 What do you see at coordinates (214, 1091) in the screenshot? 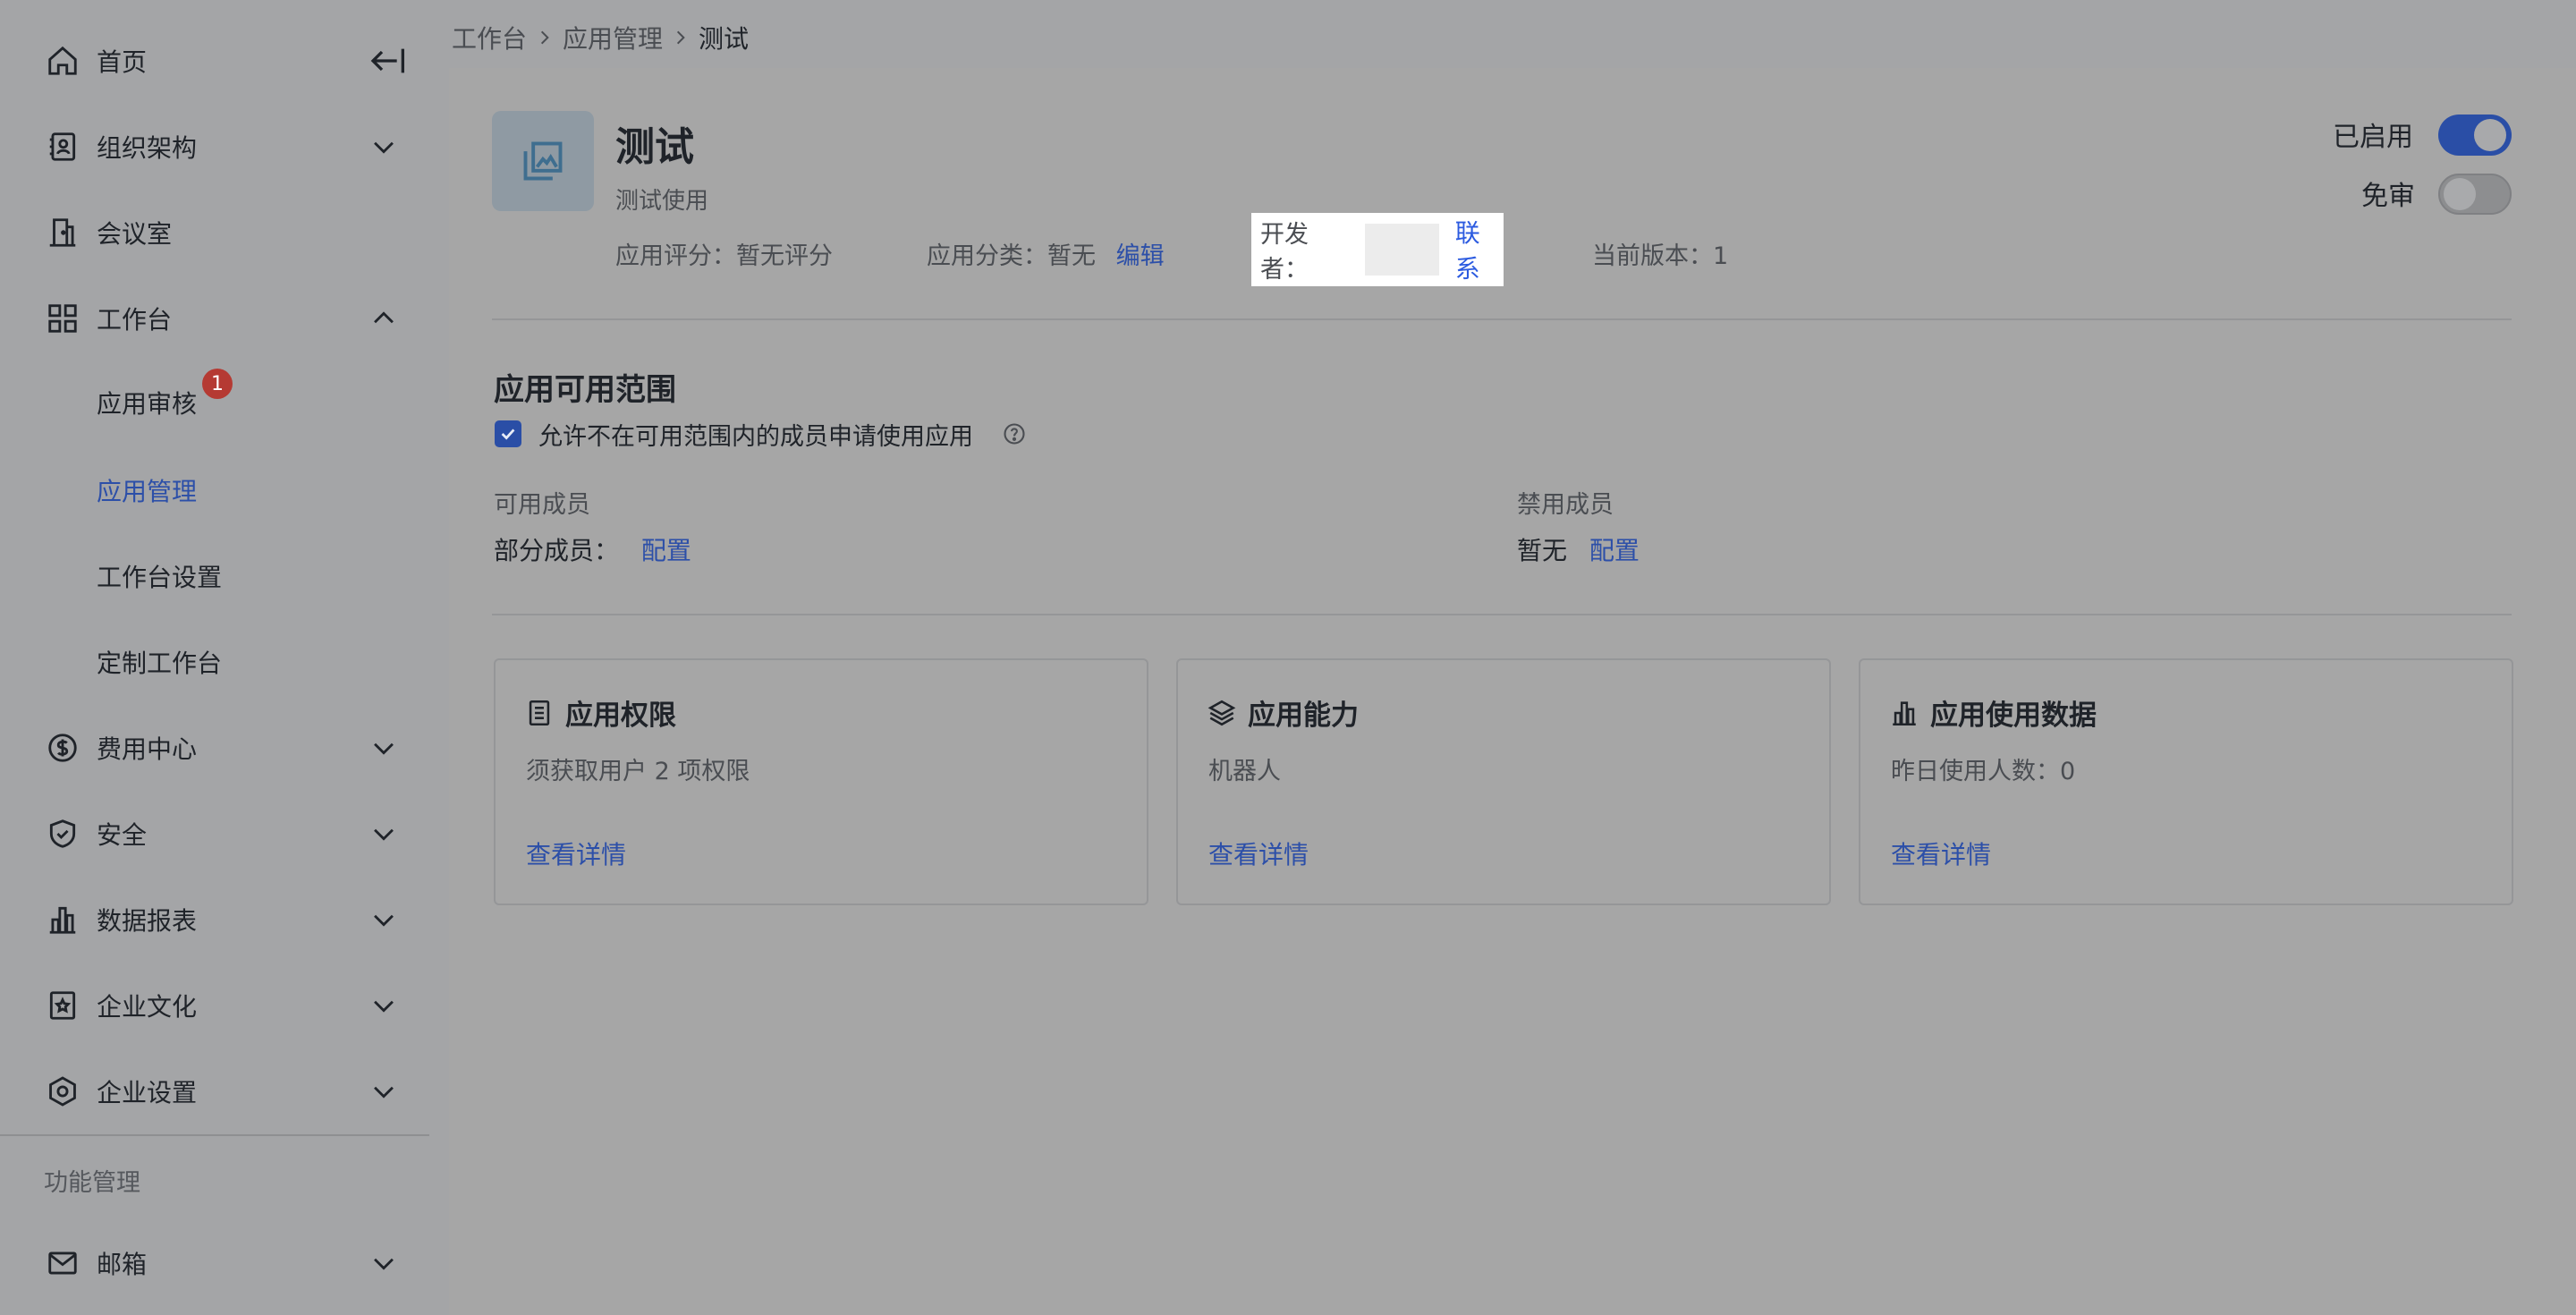
I see `nav-company-settings: 企业设置` at bounding box center [214, 1091].